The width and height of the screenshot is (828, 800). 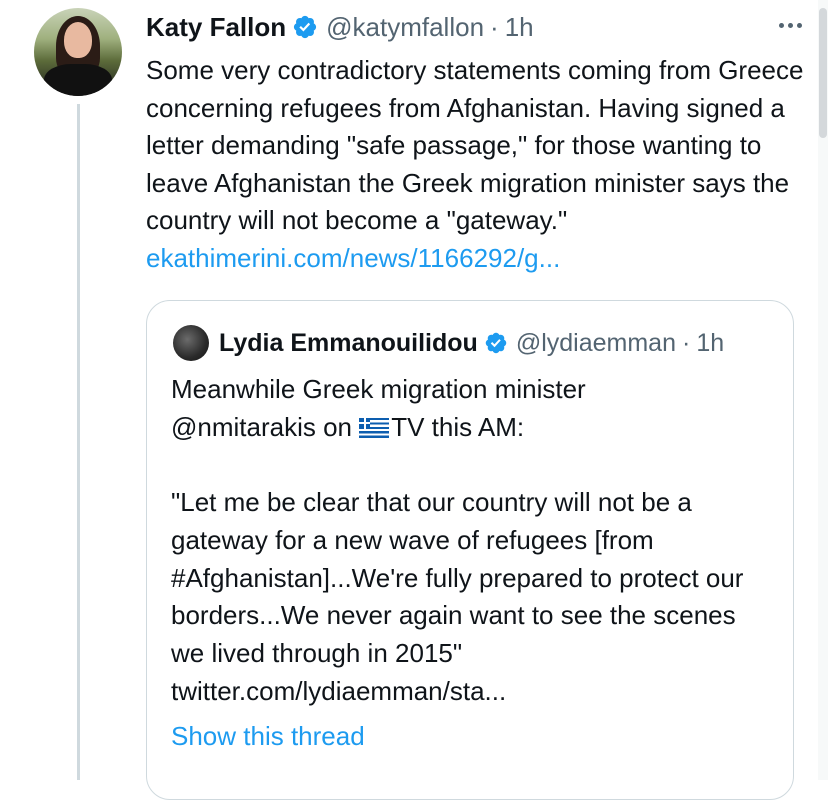 I want to click on greek-flag-icon, so click(x=374, y=427).